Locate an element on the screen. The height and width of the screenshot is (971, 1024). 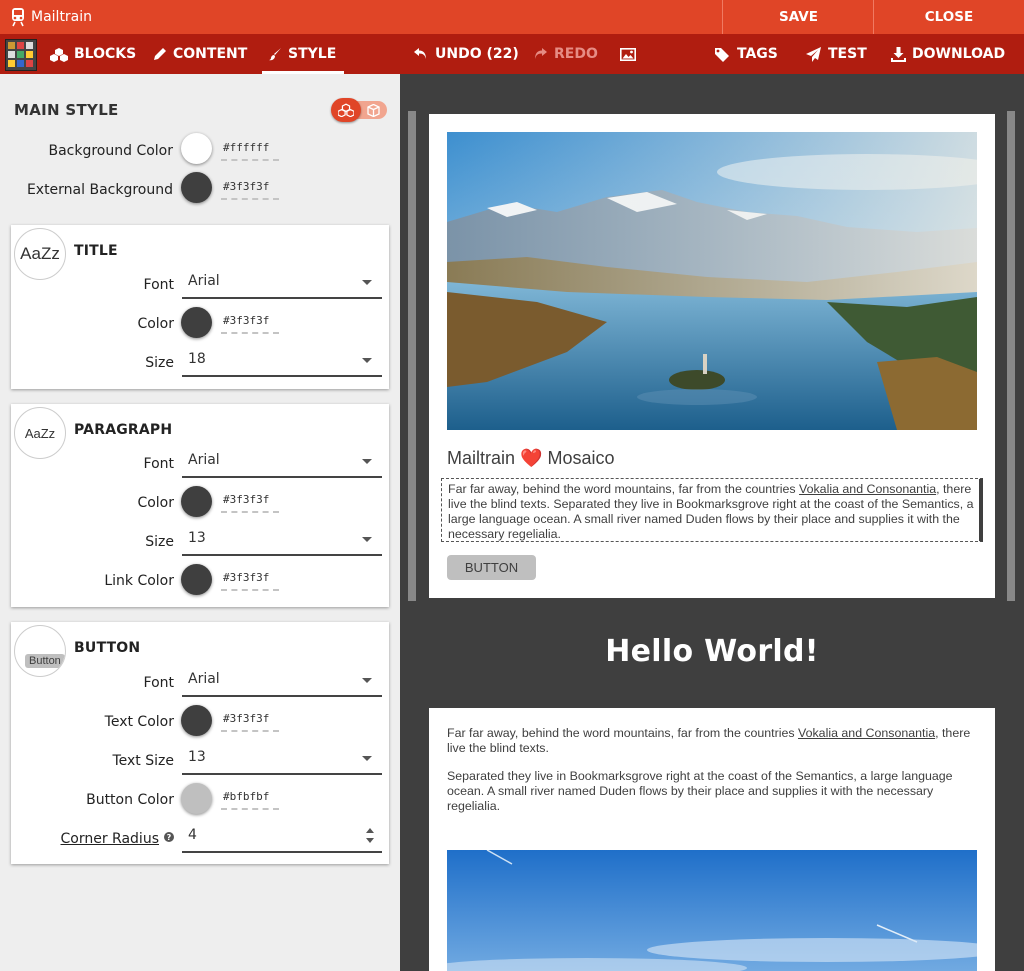
paper-plane-icon is located at coordinates (813, 54).